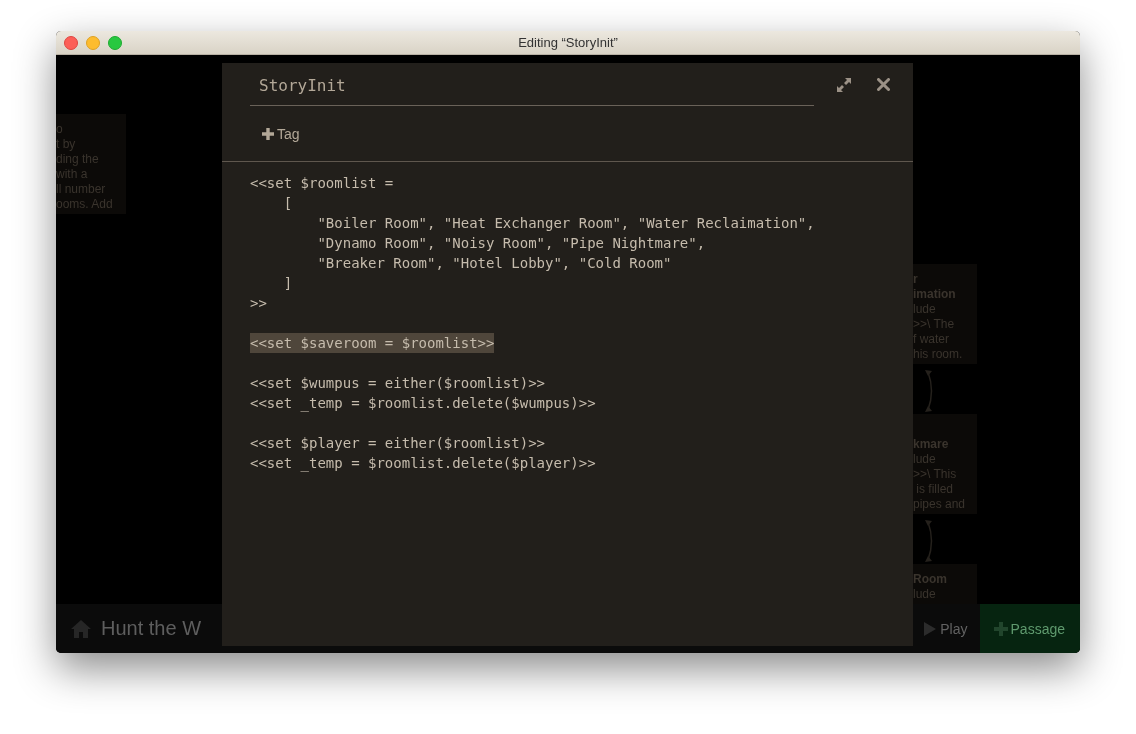  I want to click on code-line: >>, so click(258, 303).